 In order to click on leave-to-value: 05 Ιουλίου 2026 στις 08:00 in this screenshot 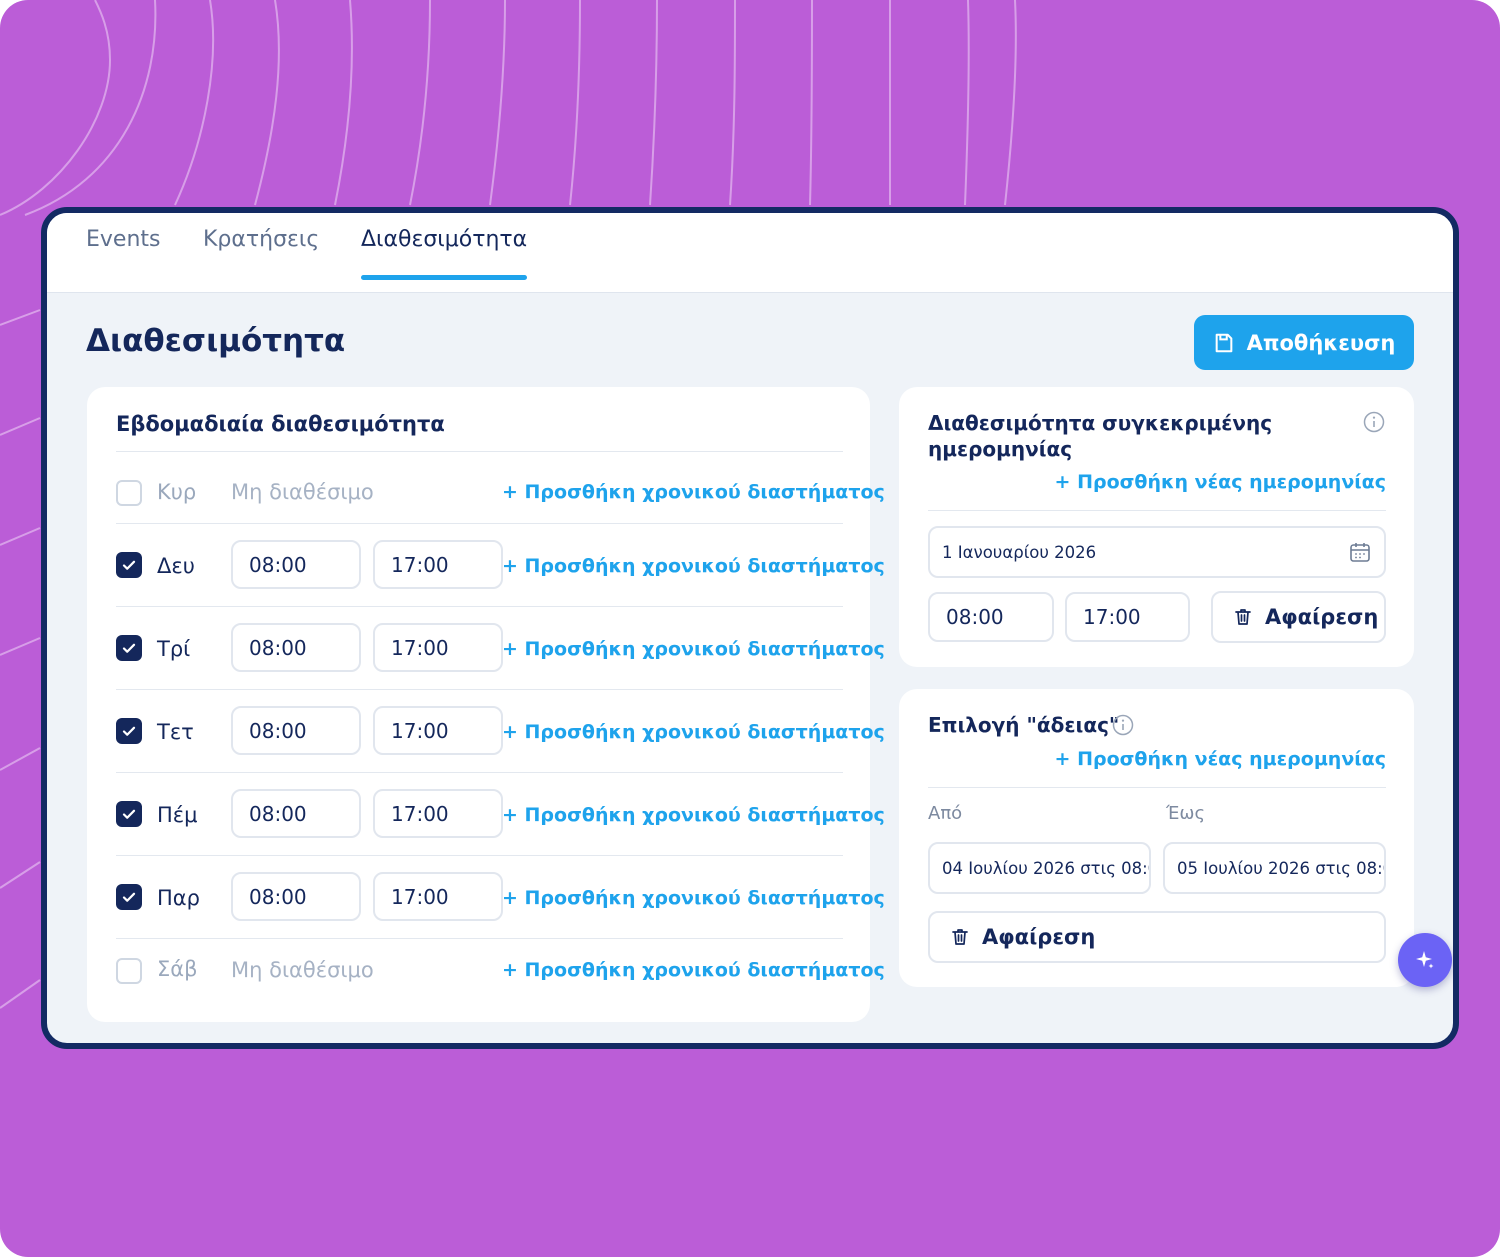, I will do `click(1281, 868)`.